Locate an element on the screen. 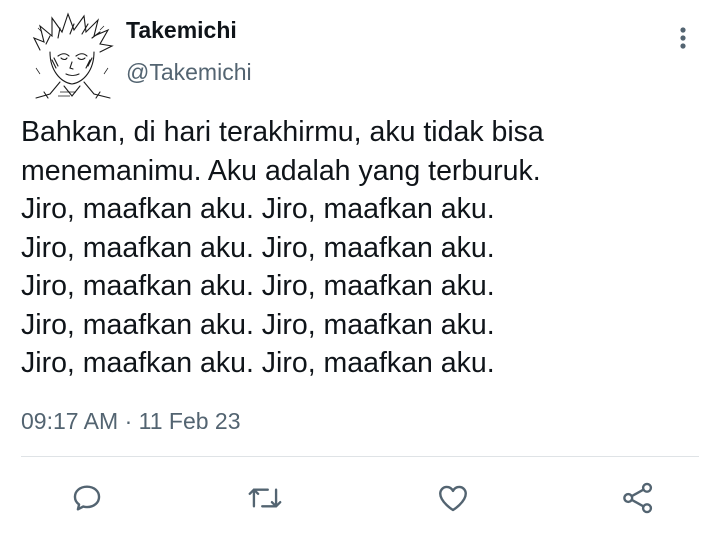  heart-icon is located at coordinates (453, 498).